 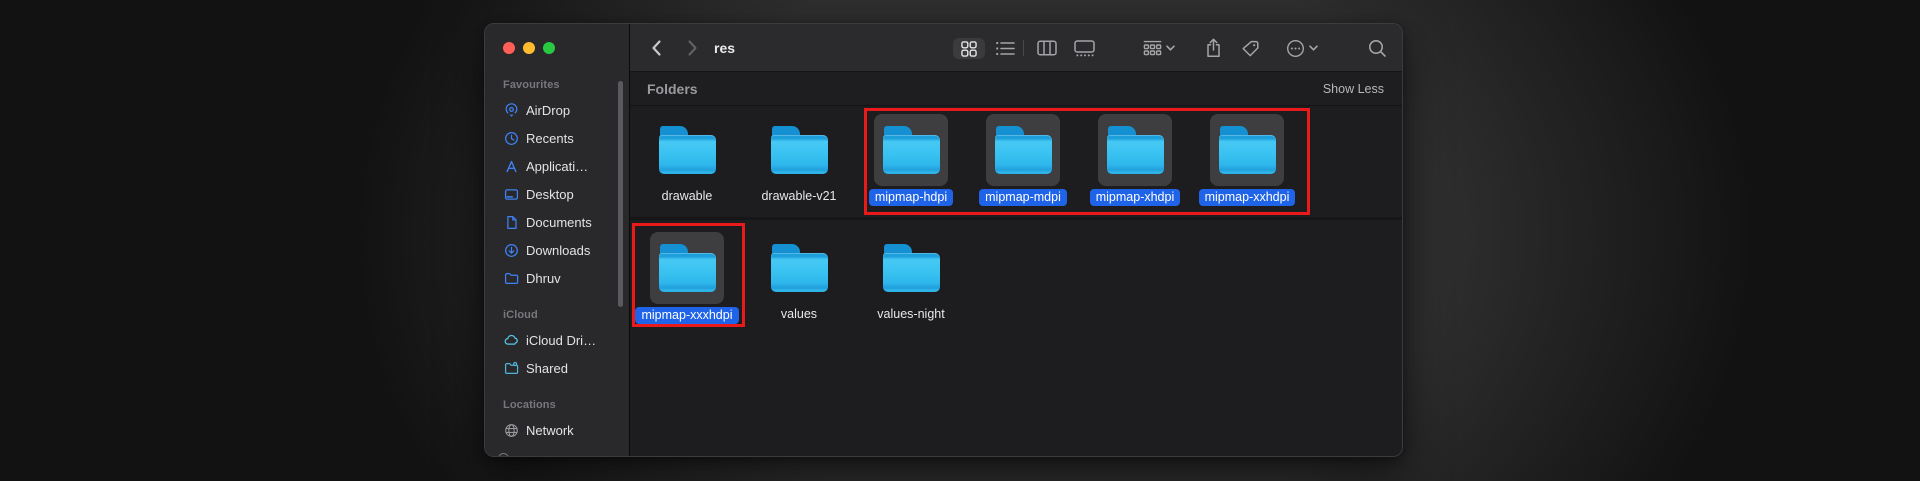 What do you see at coordinates (1353, 89) in the screenshot?
I see `show-less-button: Show Less` at bounding box center [1353, 89].